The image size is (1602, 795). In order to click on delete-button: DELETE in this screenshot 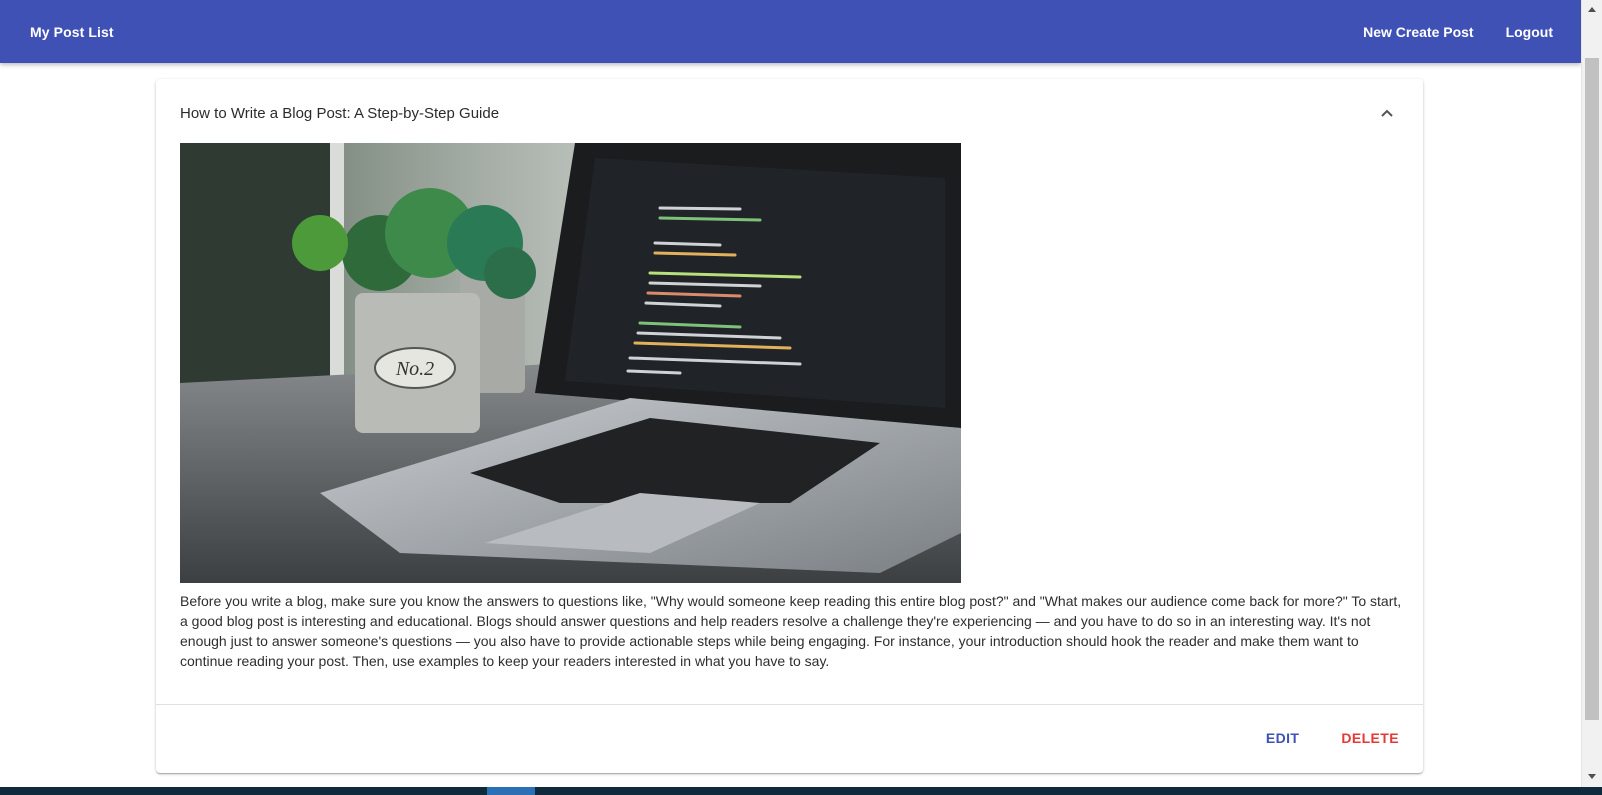, I will do `click(1370, 738)`.